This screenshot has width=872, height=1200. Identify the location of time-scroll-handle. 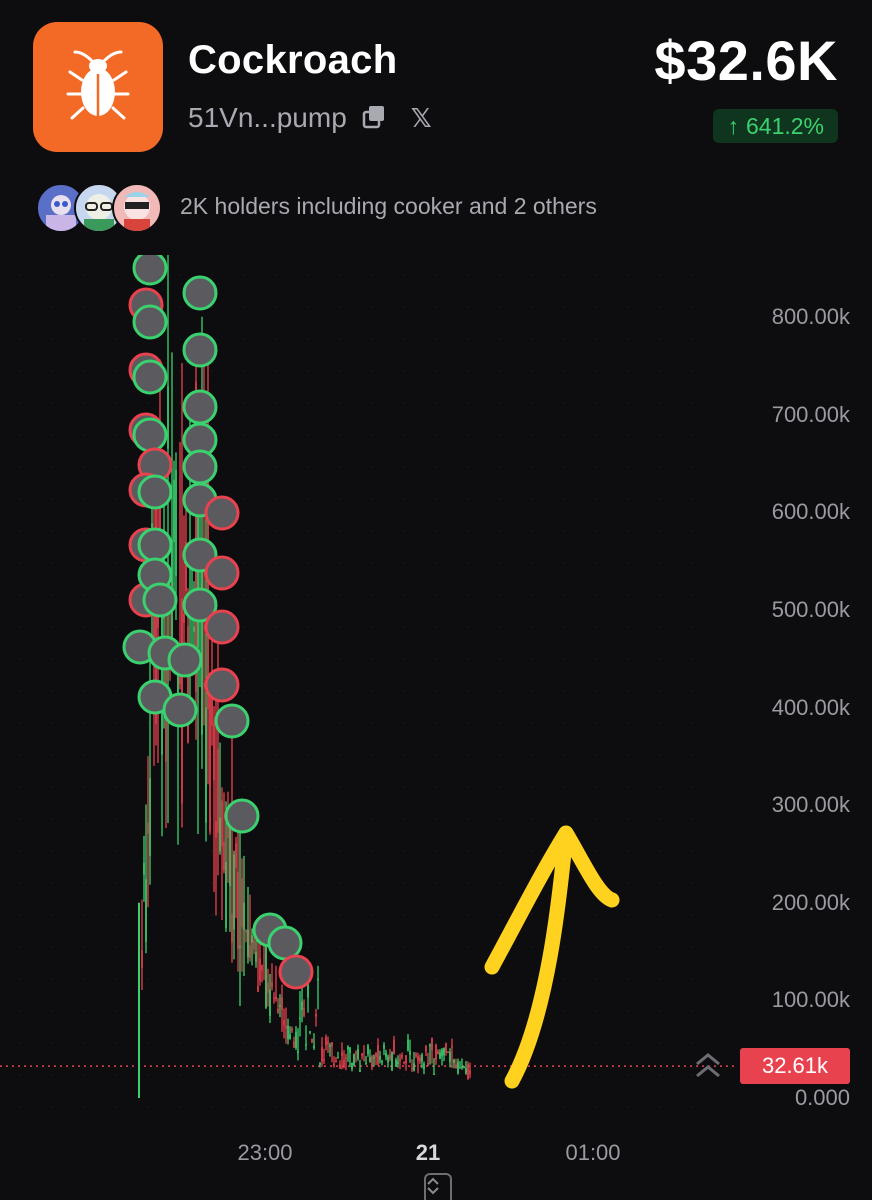
(438, 1186).